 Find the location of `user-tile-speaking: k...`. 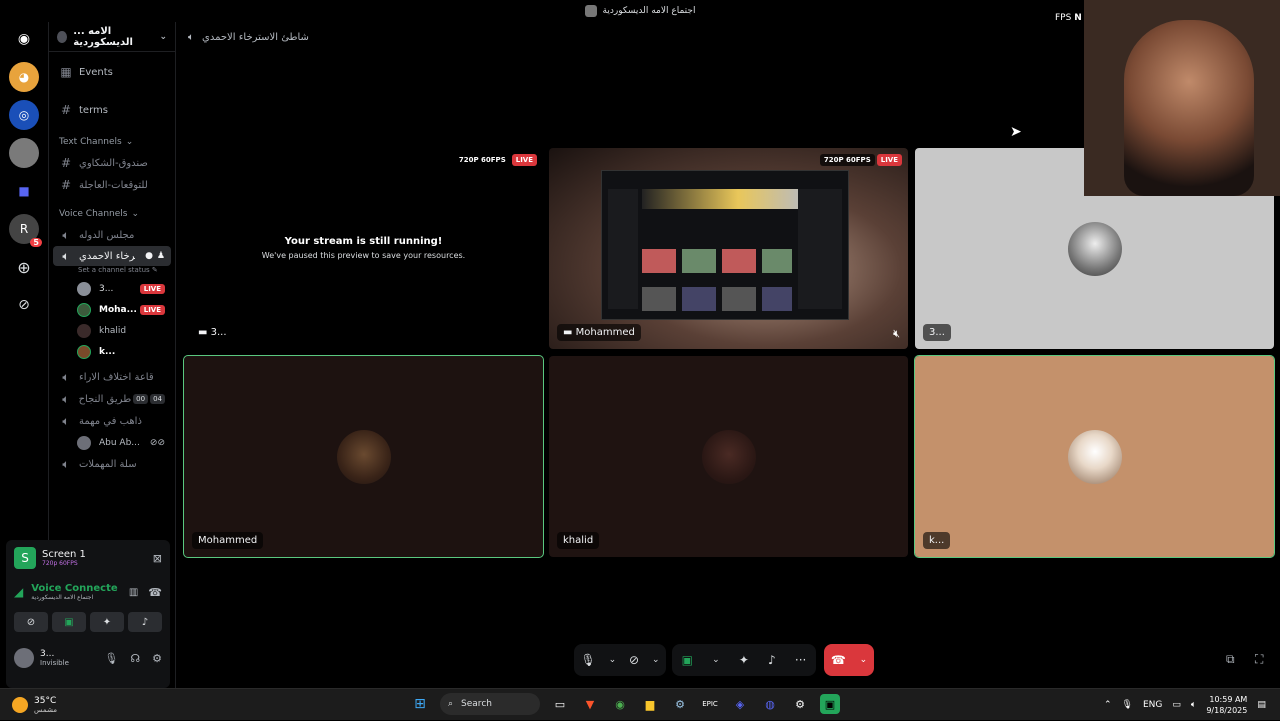

user-tile-speaking: k... is located at coordinates (1094, 456).